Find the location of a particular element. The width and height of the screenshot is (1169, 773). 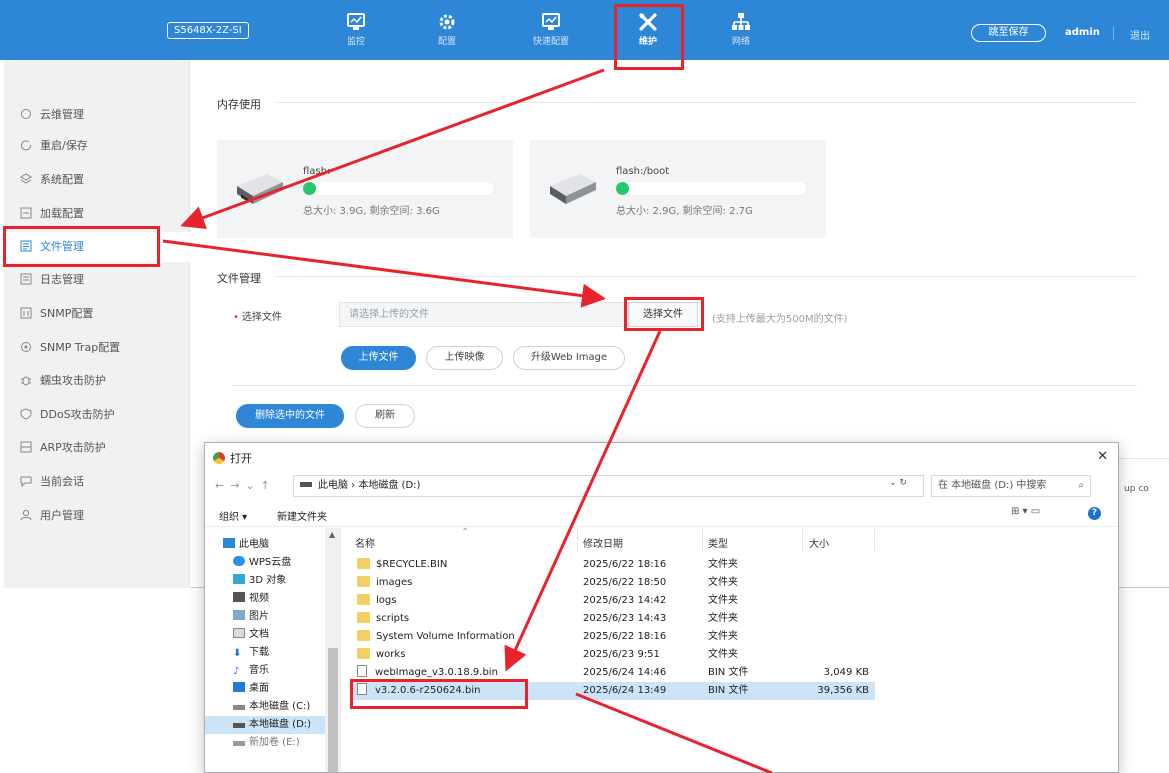

arrow-to-file-management is located at coordinates (392, 149).